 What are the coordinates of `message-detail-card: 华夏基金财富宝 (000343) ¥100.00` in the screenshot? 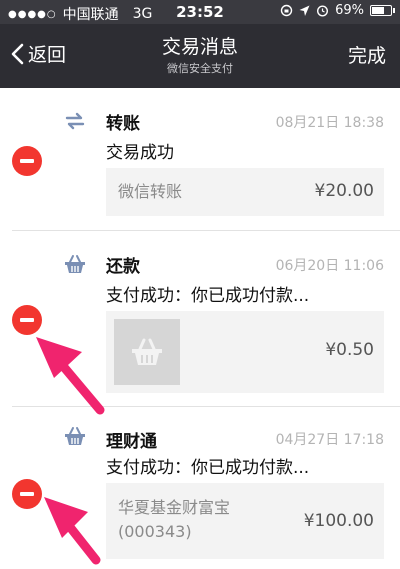 It's located at (245, 521).